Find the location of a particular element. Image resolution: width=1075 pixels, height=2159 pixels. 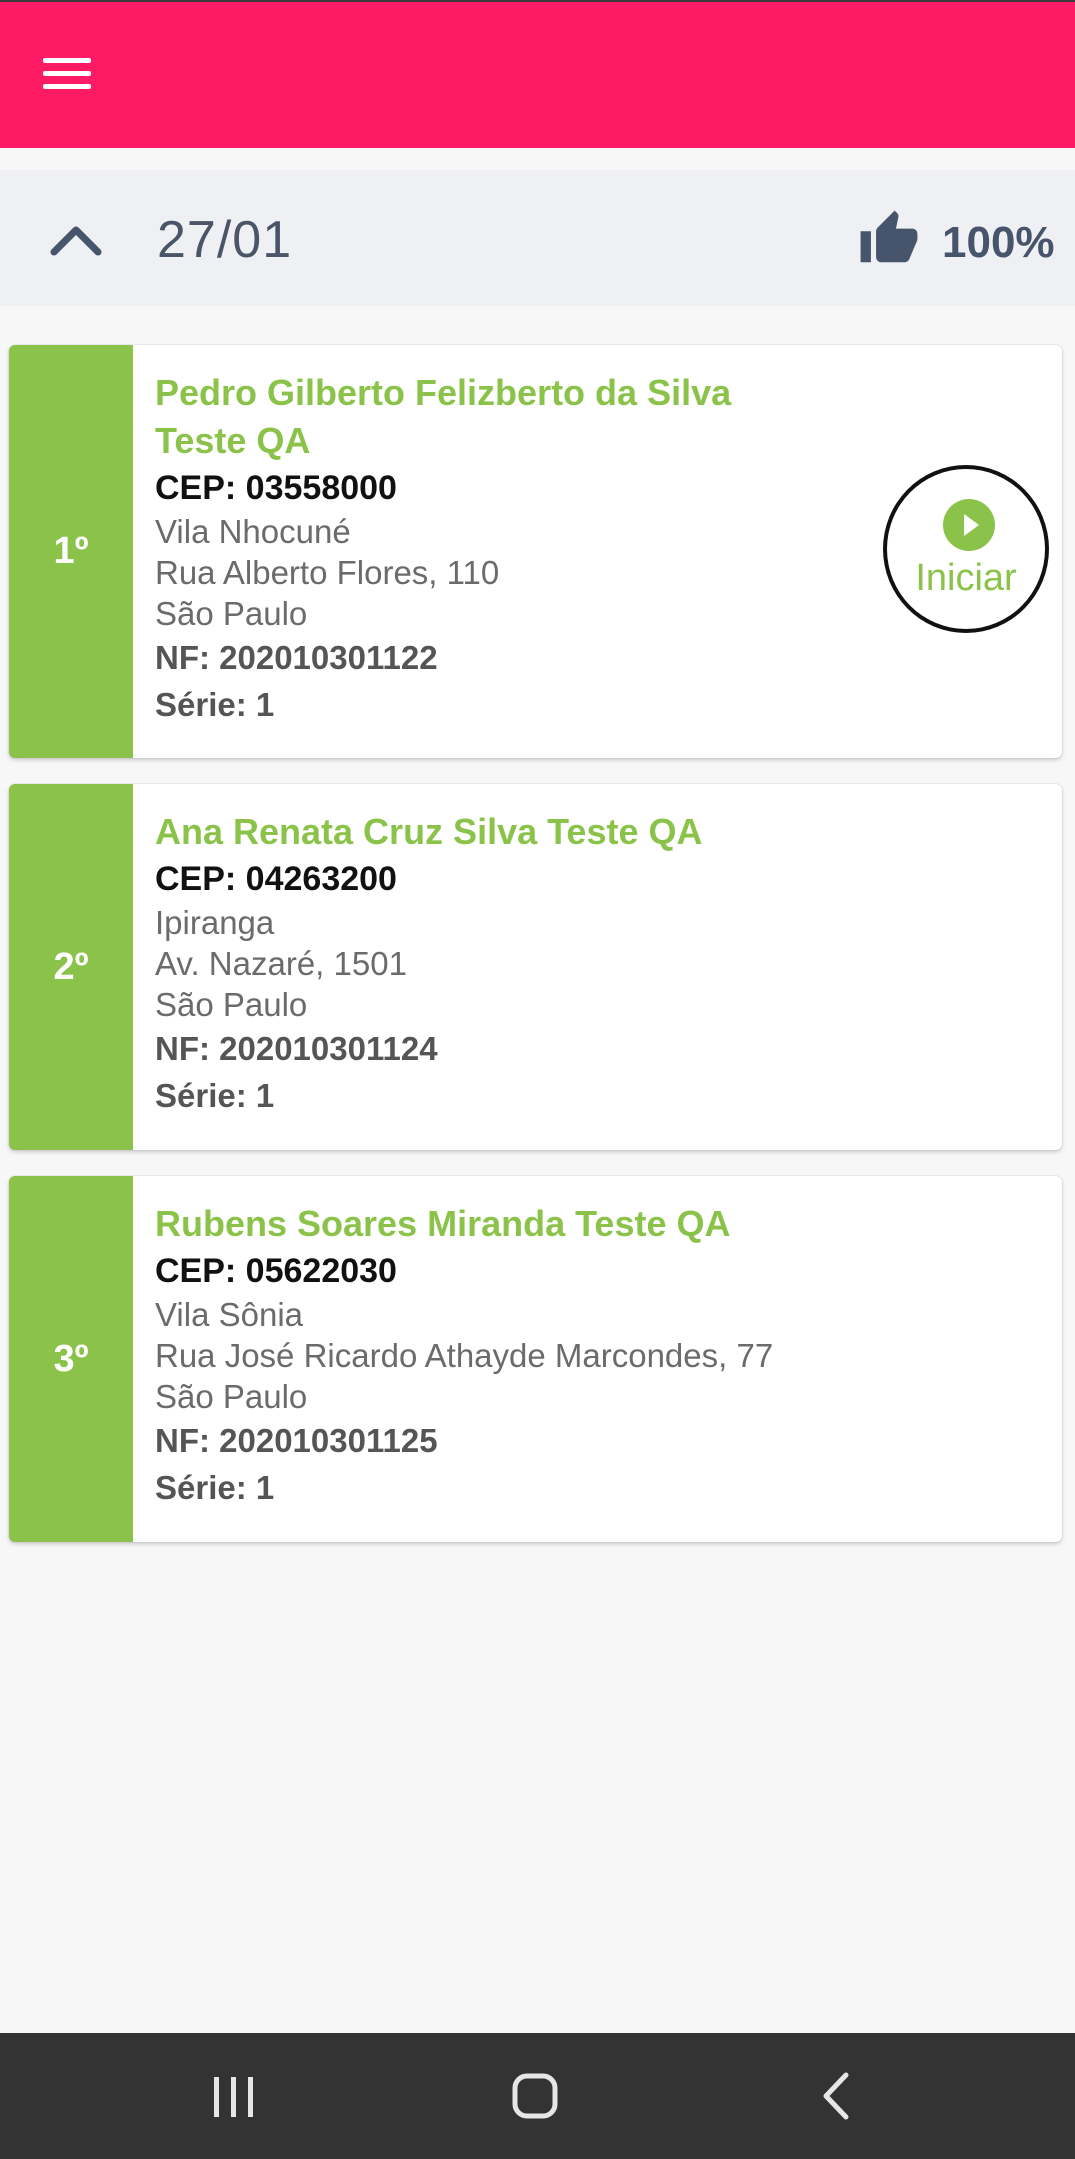

cep: CEP: 04263200 is located at coordinates (276, 879).